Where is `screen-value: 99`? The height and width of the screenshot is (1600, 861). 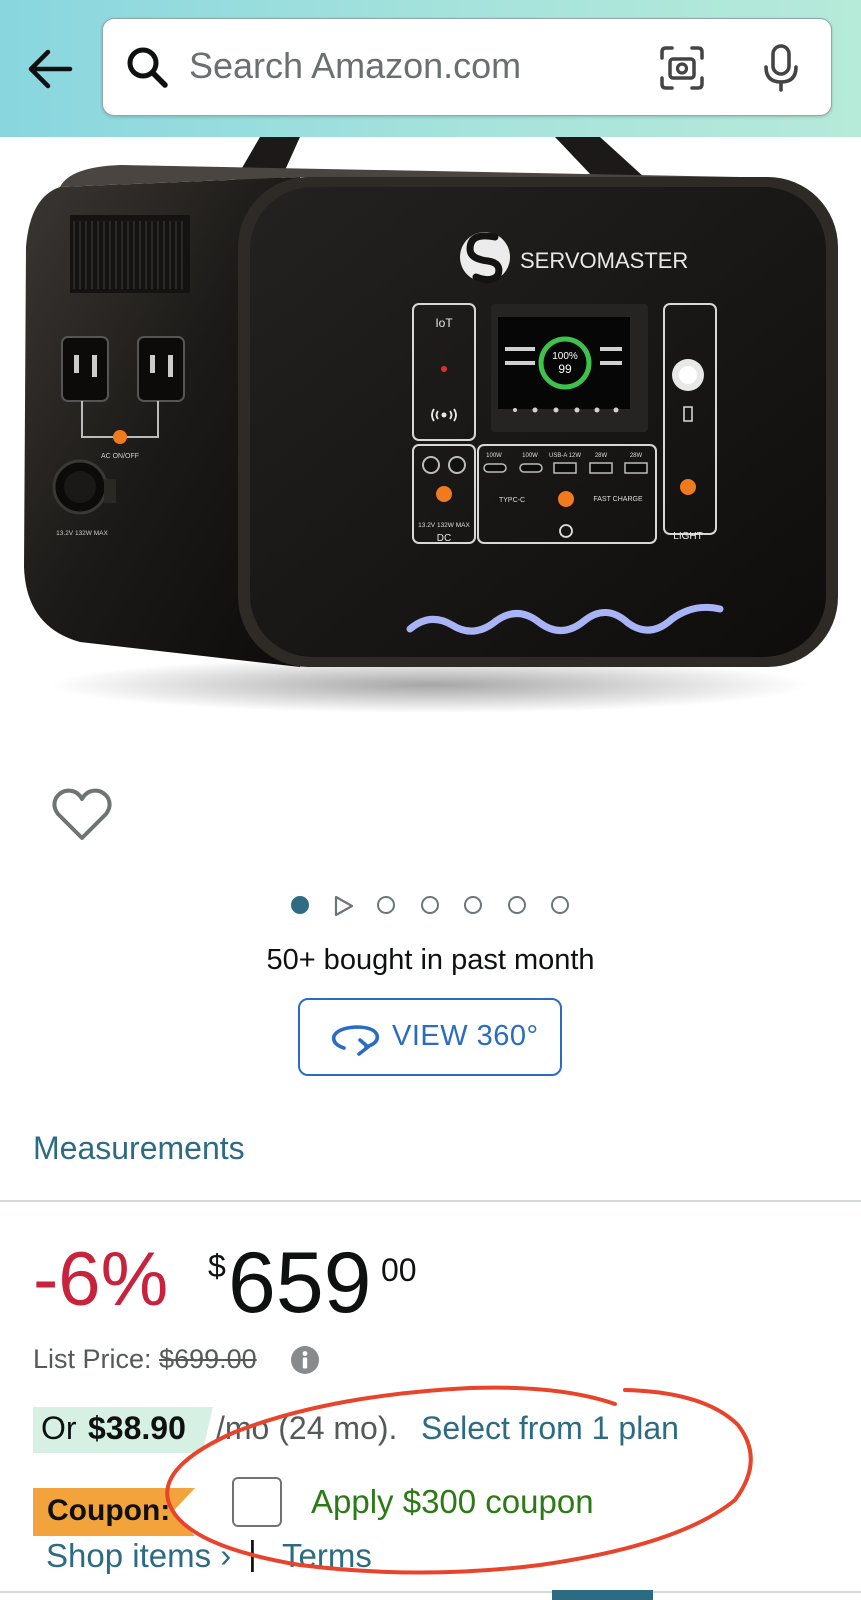 screen-value: 99 is located at coordinates (565, 369).